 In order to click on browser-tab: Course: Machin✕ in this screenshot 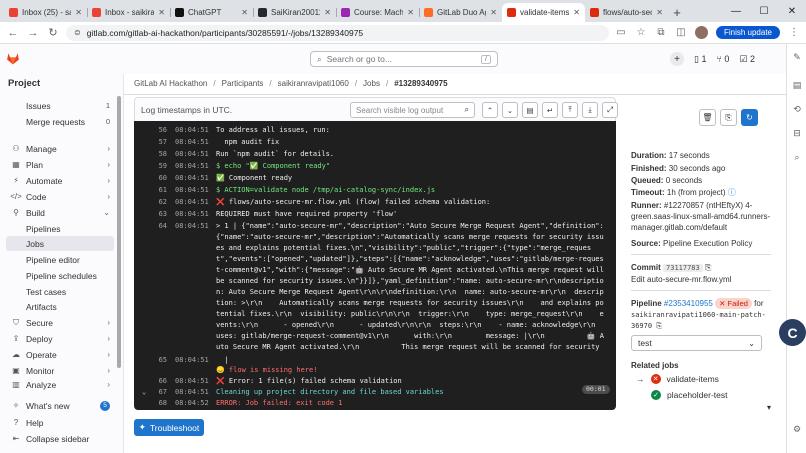, I will do `click(377, 12)`.